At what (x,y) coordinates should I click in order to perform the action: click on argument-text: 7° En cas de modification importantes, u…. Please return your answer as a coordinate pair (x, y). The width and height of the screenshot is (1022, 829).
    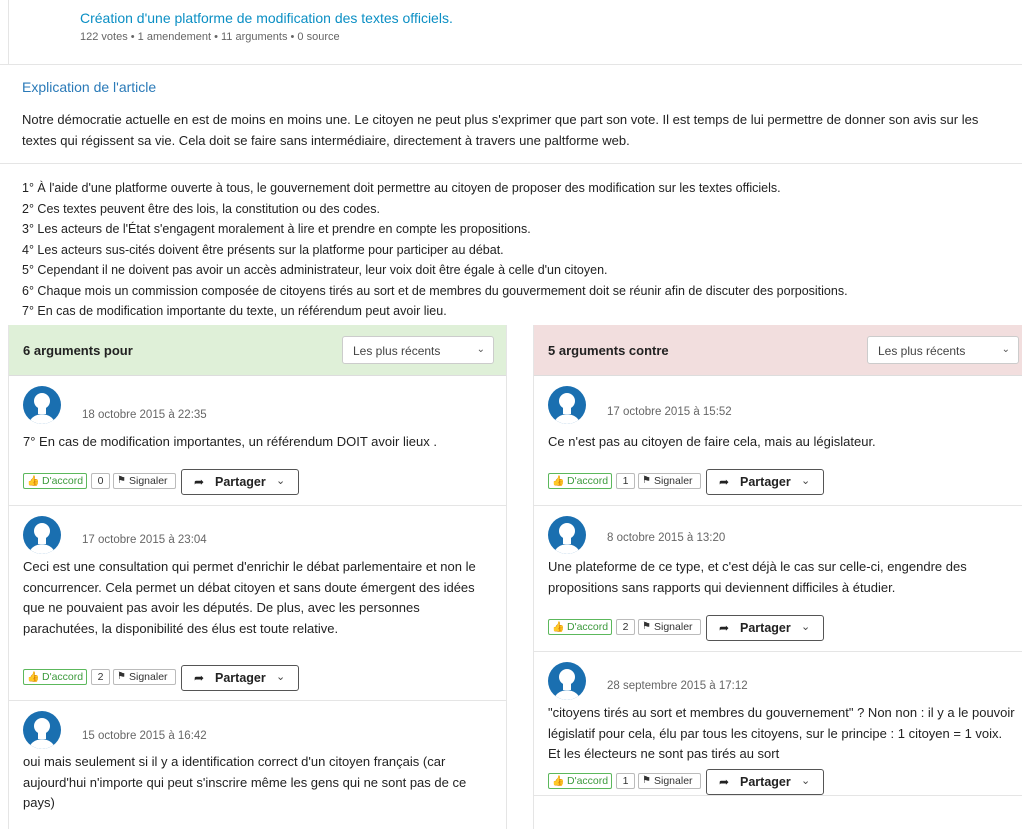
    Looking at the image, I should click on (230, 441).